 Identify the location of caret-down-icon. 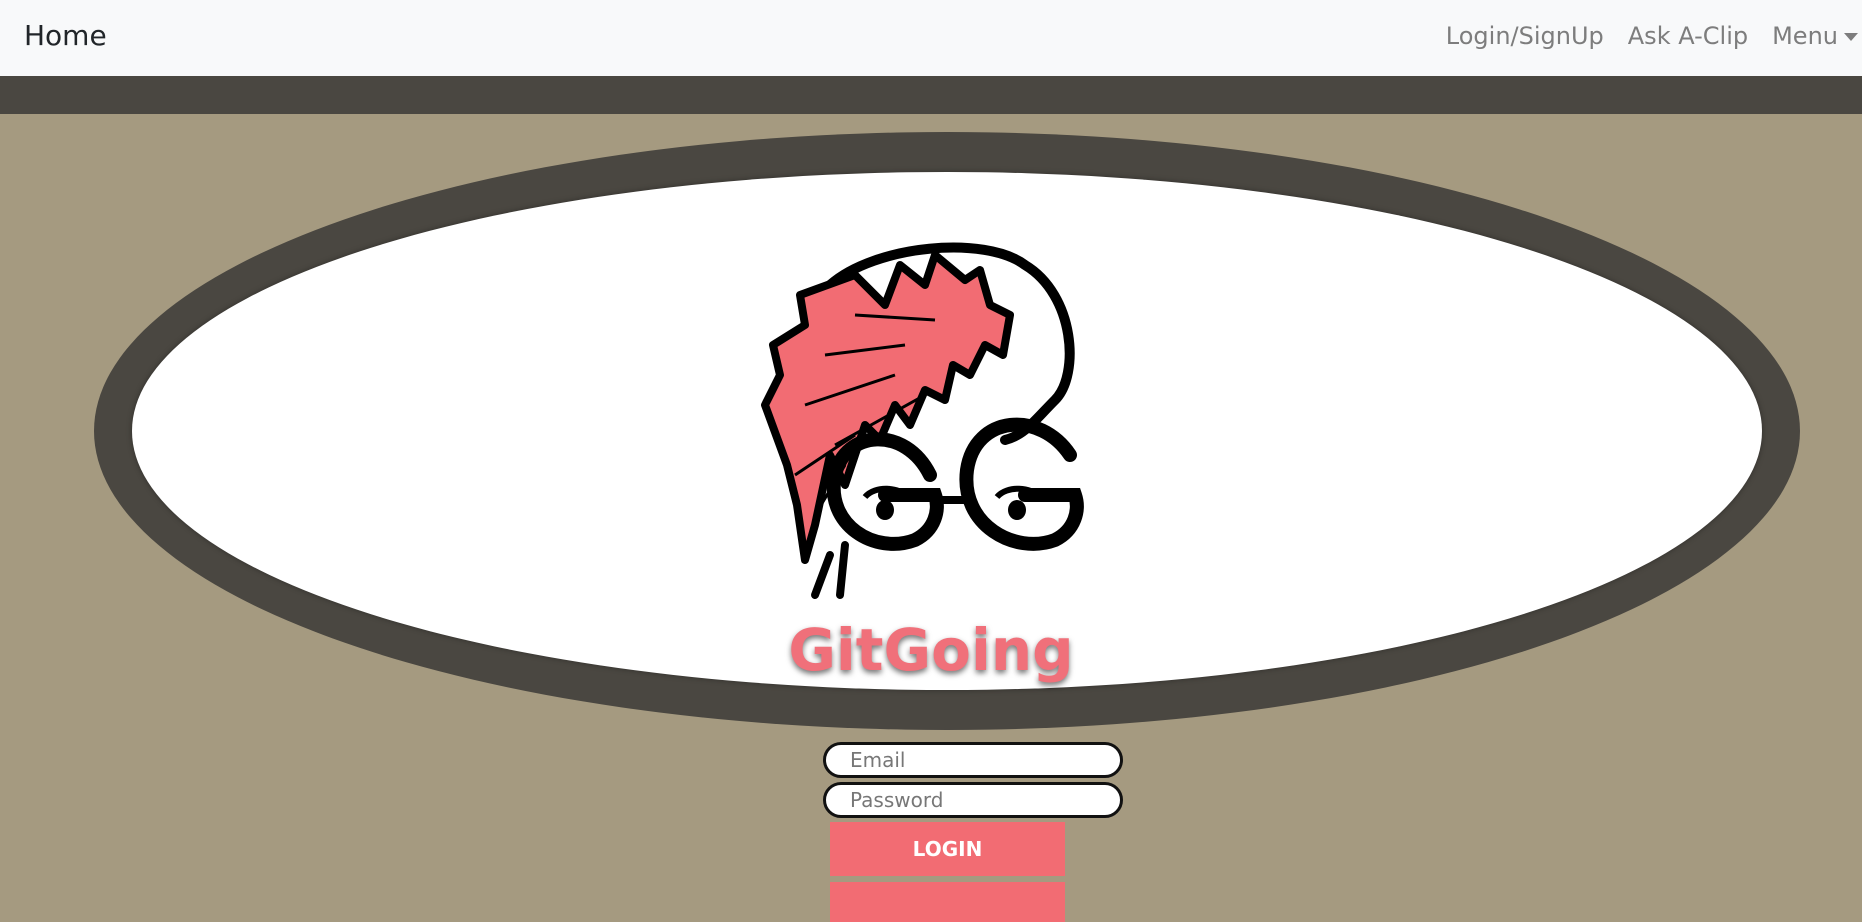
(1851, 37).